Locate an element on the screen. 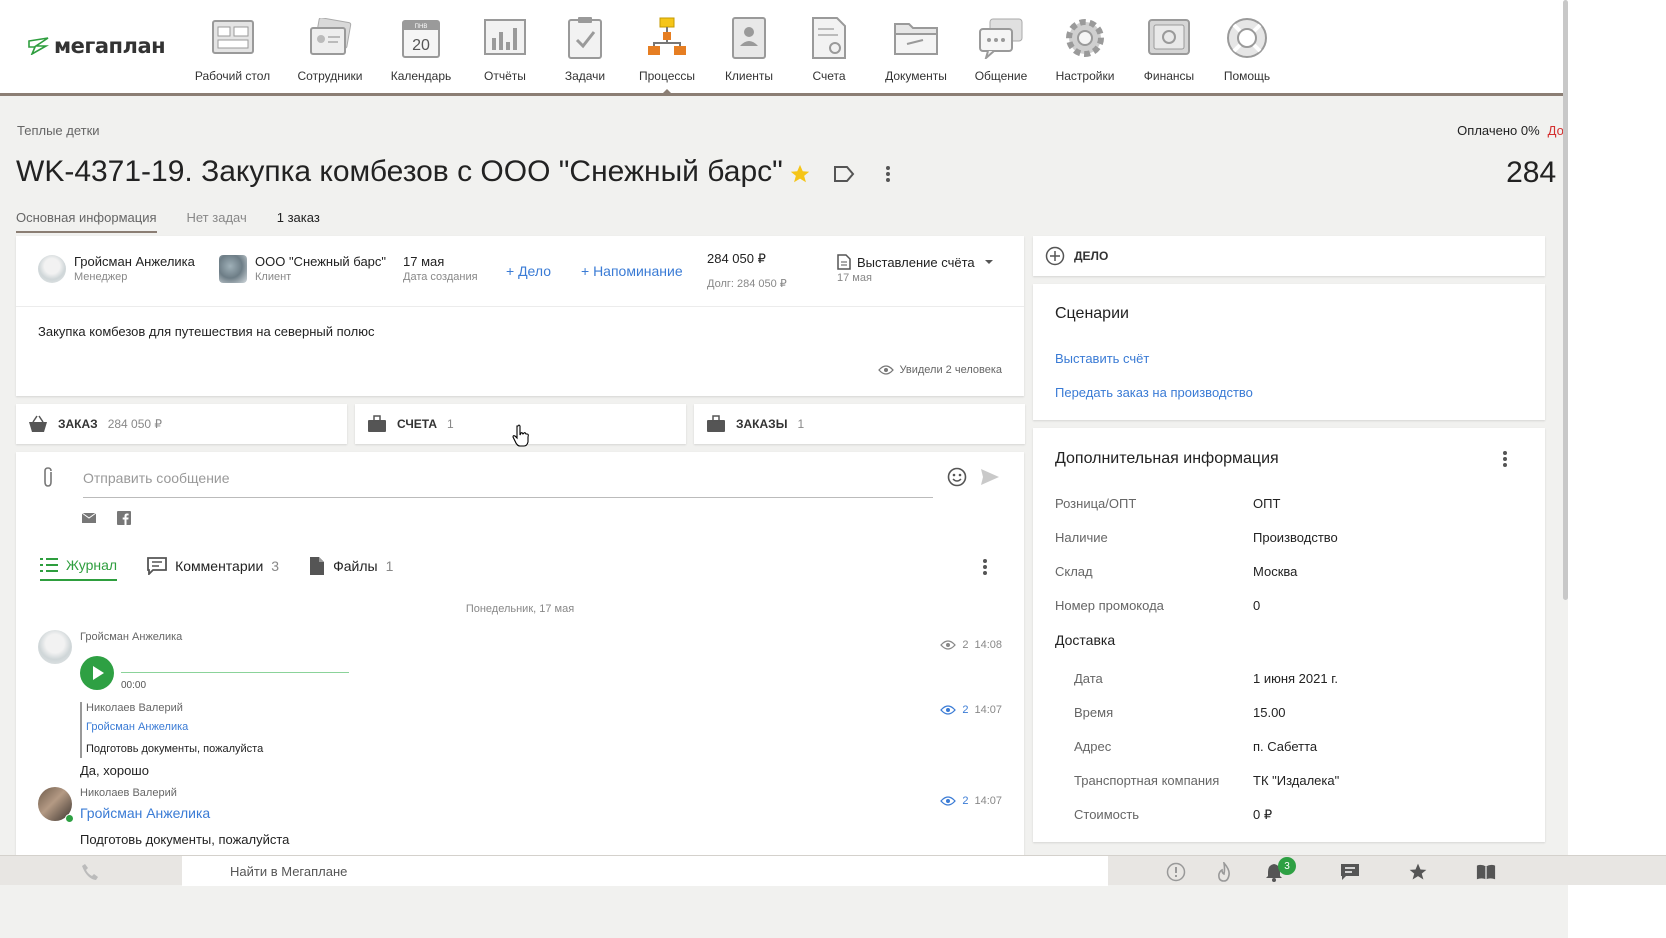  stage-selector: Выставление счёта 17 мая is located at coordinates (917, 269).